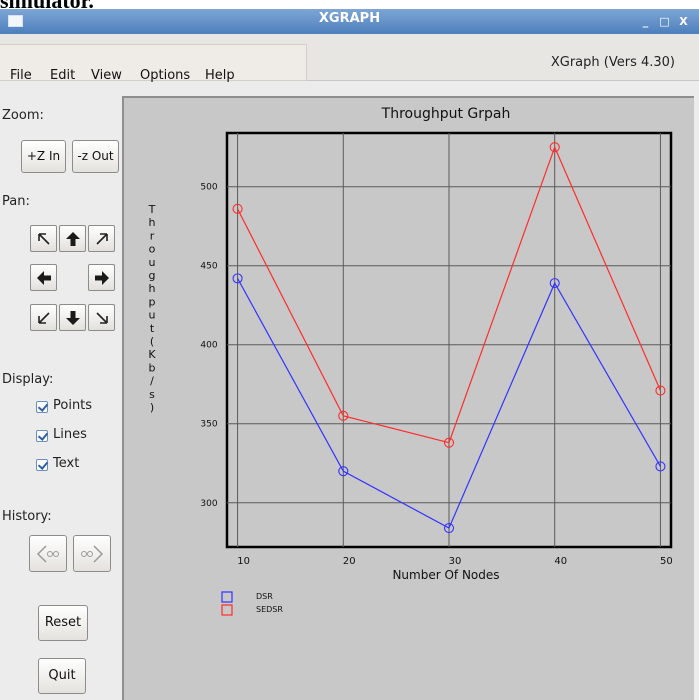 The image size is (699, 700). I want to click on y-axis-label: Throughput(Kb/s), so click(152, 308).